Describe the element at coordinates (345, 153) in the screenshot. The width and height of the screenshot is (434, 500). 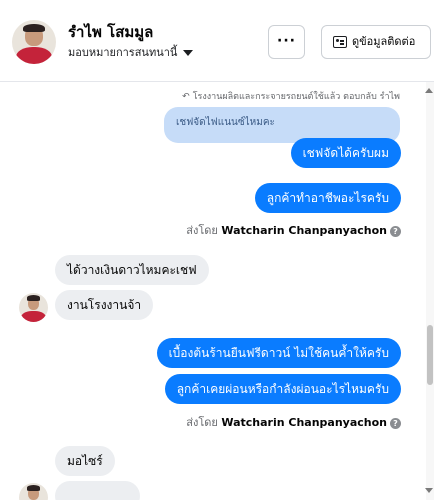
I see `message-bubble-outgoing: เชฟจัดได้ครับผม` at that location.